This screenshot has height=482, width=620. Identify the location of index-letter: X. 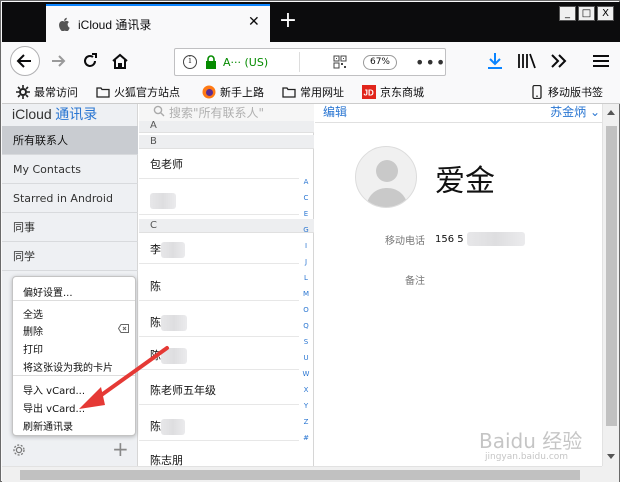
(306, 390).